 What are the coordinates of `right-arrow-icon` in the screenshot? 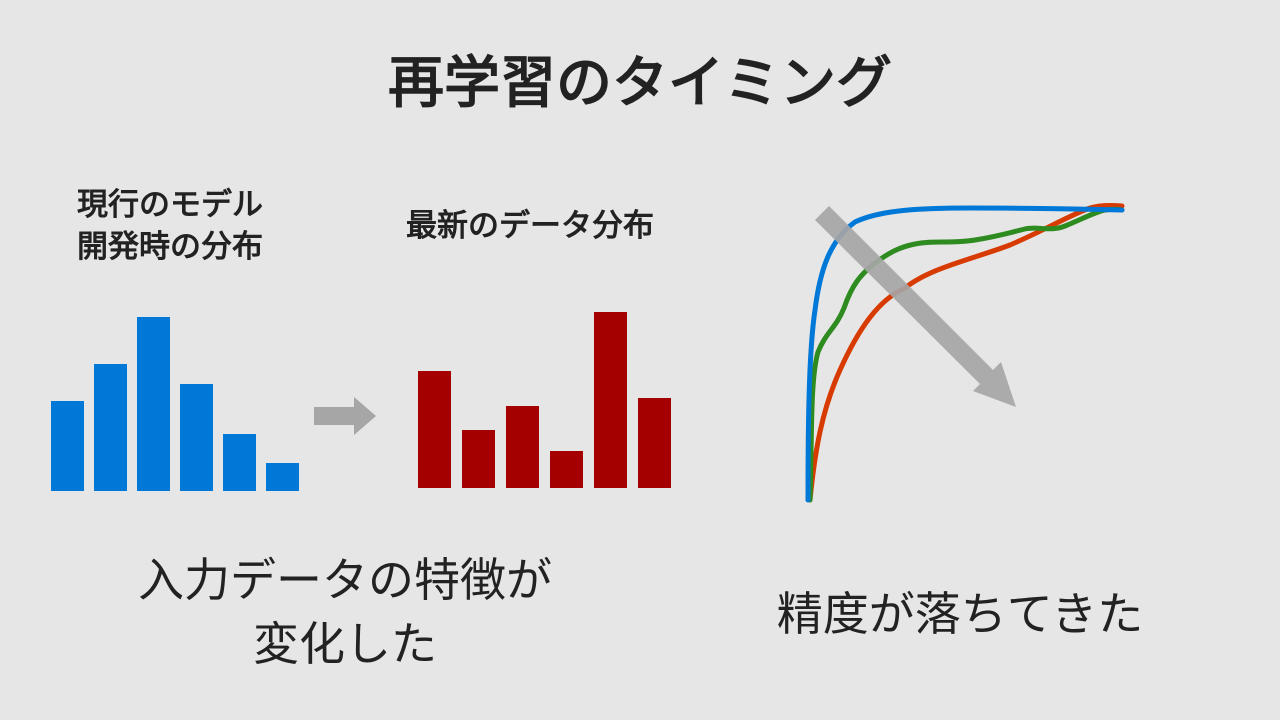 It's located at (345, 416).